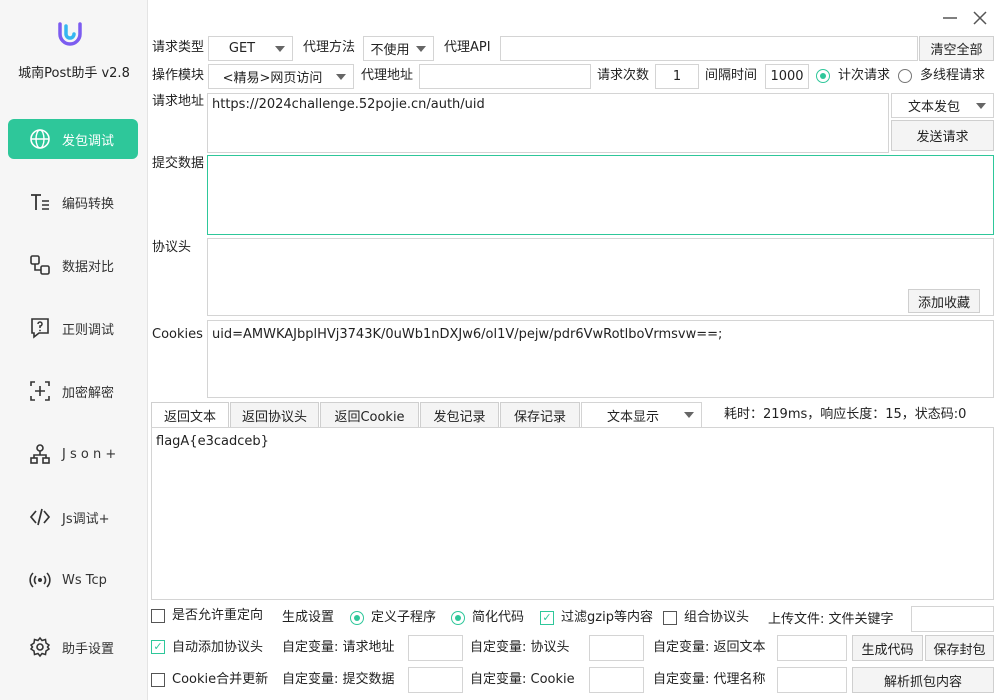 The height and width of the screenshot is (700, 1000). I want to click on proxy-address-label: 代理地址, so click(387, 75).